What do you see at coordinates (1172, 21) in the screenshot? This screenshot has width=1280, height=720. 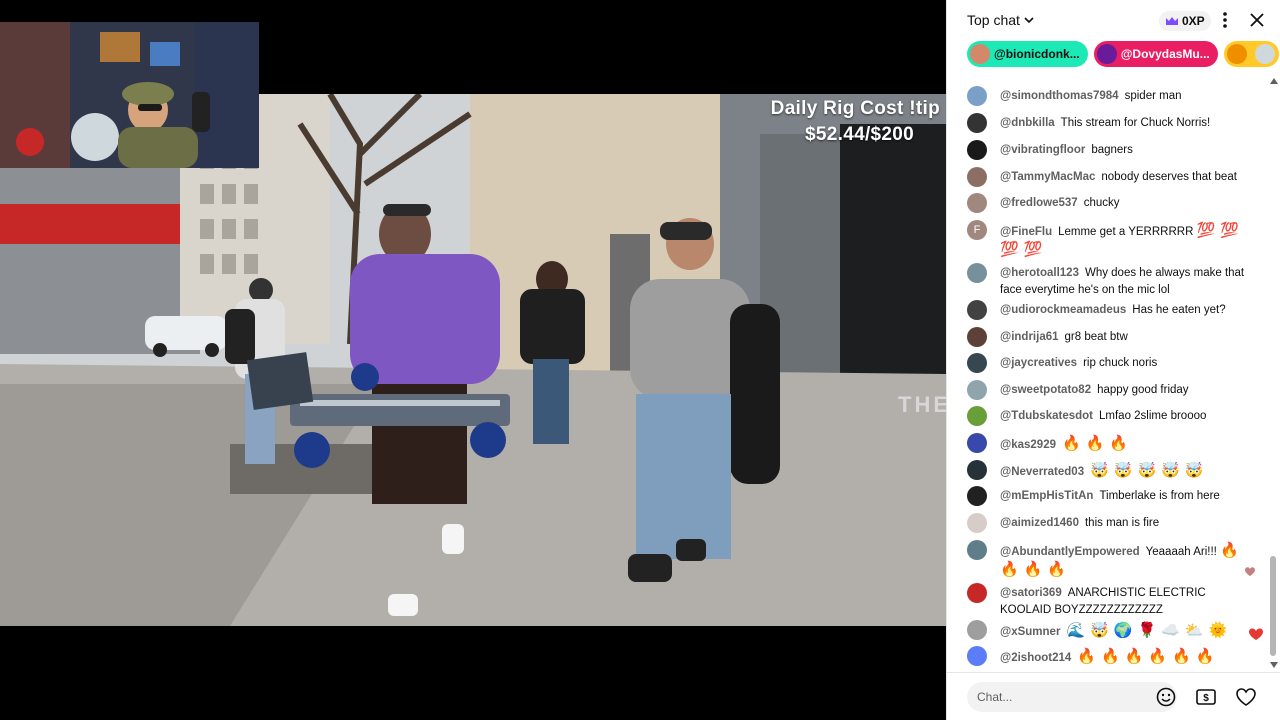 I see `crown-icon` at bounding box center [1172, 21].